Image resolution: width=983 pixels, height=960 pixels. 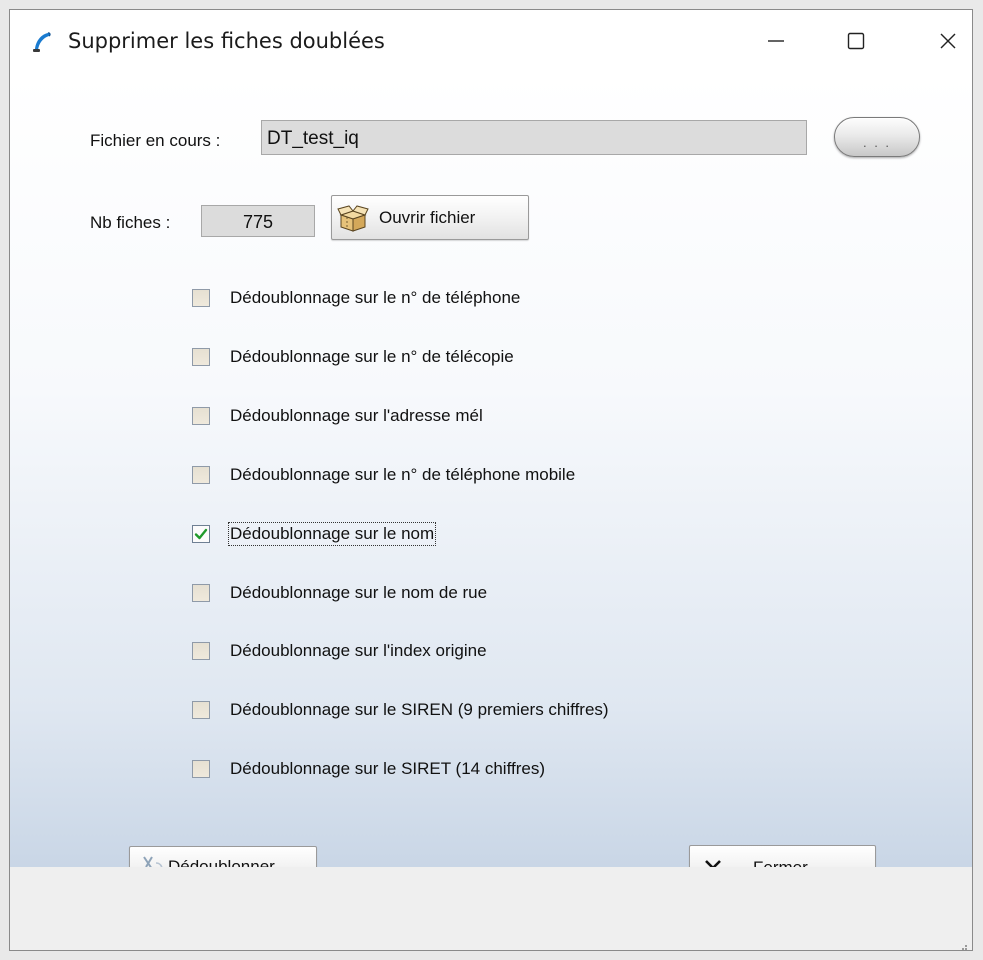 I want to click on open-file-button: Ouvrir fichier, so click(x=430, y=217).